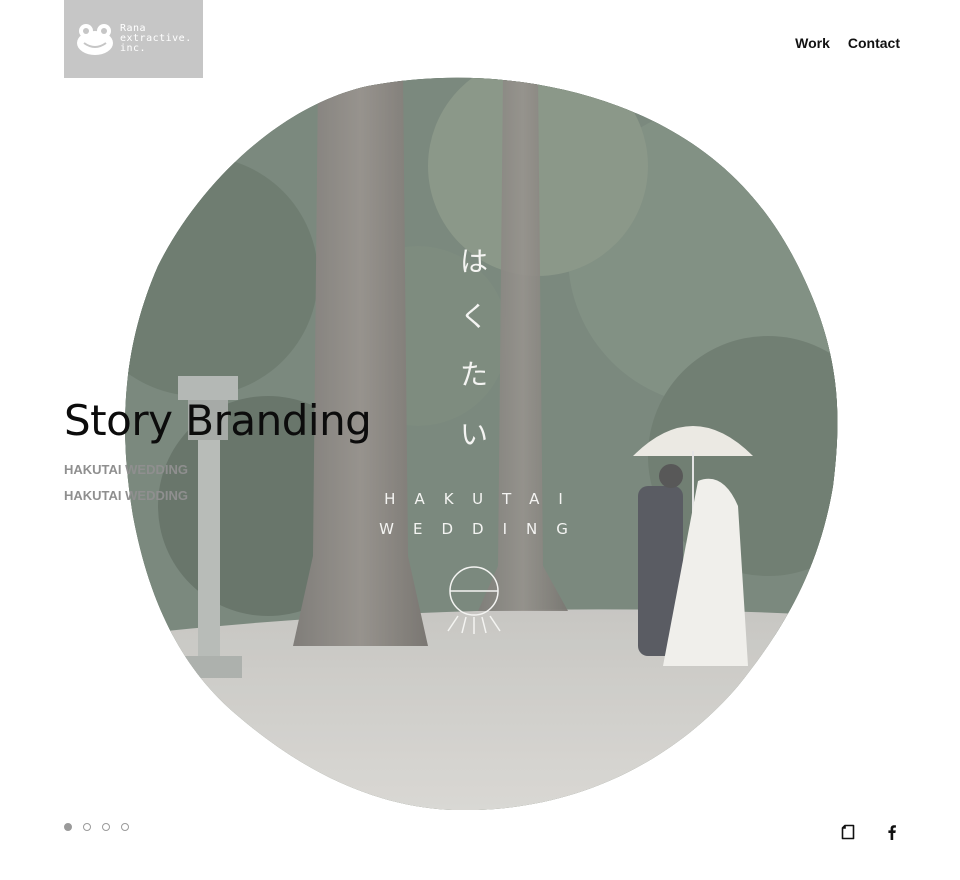 The height and width of the screenshot is (880, 960). What do you see at coordinates (156, 38) in the screenshot?
I see `logo-text: Rana extractive. inc.` at bounding box center [156, 38].